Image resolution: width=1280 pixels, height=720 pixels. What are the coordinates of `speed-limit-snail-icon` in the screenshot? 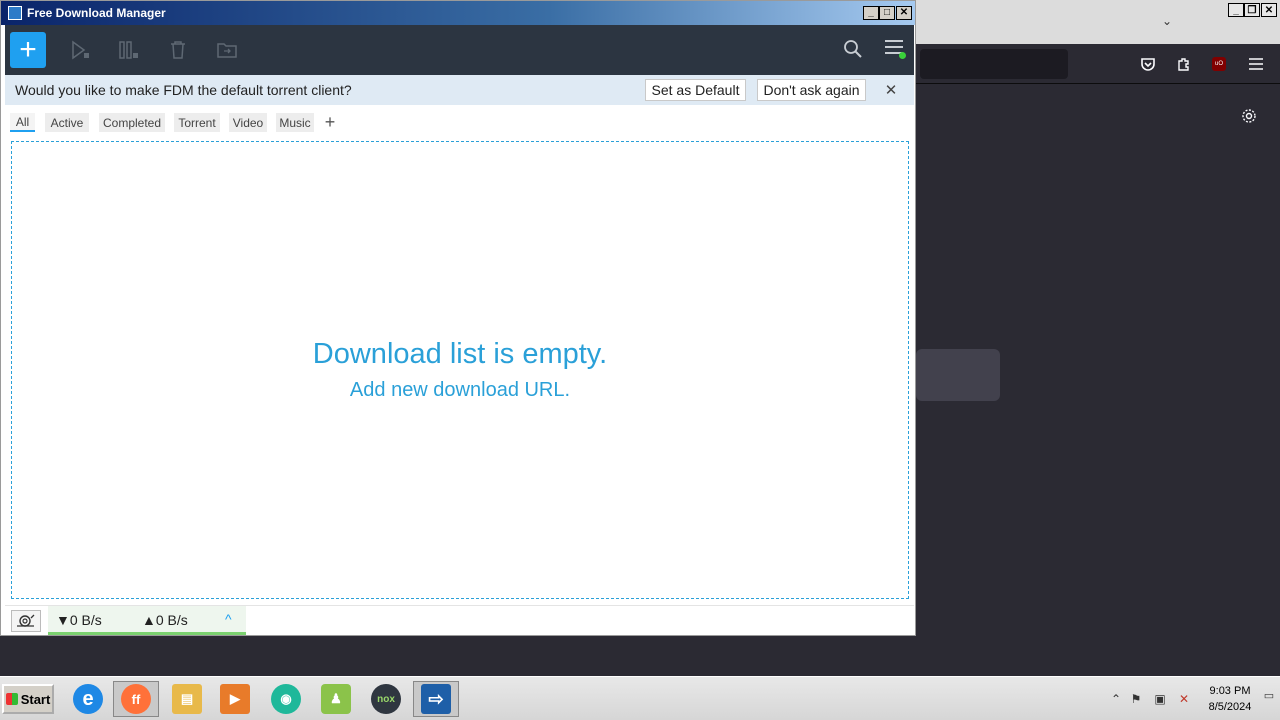 It's located at (26, 621).